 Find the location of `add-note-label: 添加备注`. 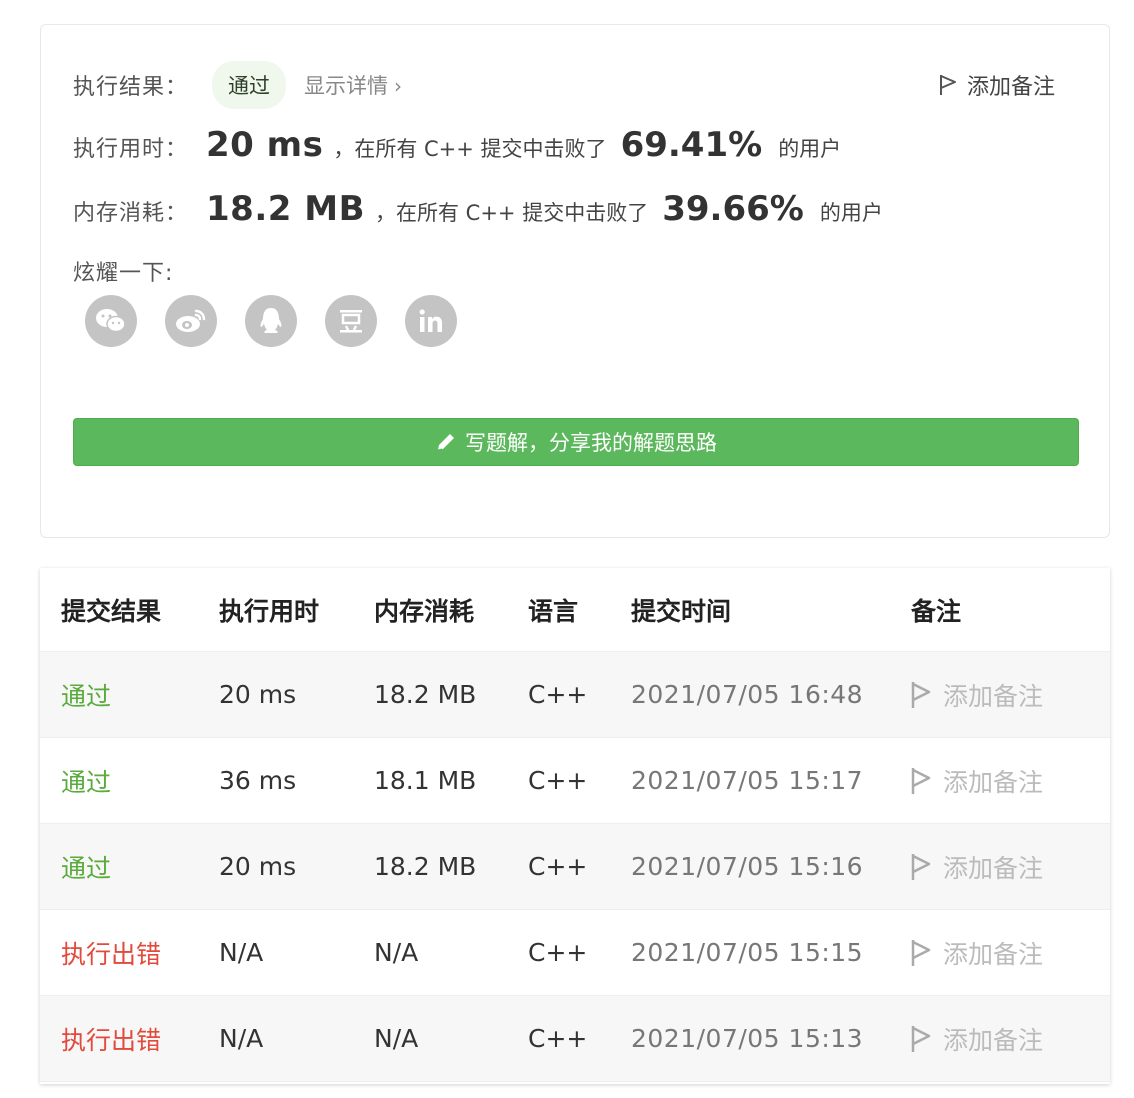

add-note-label: 添加备注 is located at coordinates (1010, 87).